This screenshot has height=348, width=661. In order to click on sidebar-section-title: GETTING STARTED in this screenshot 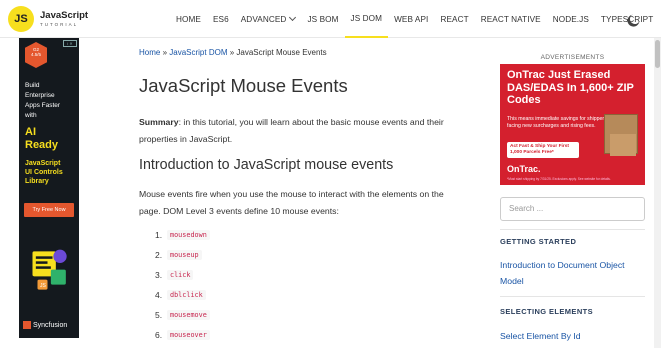, I will do `click(538, 241)`.